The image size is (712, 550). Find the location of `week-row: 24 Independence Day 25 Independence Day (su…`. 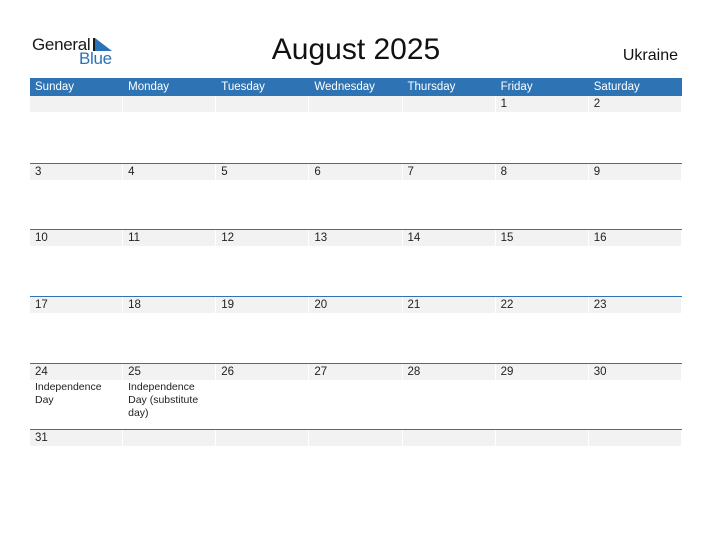

week-row: 24 Independence Day 25 Independence Day (su… is located at coordinates (356, 396).